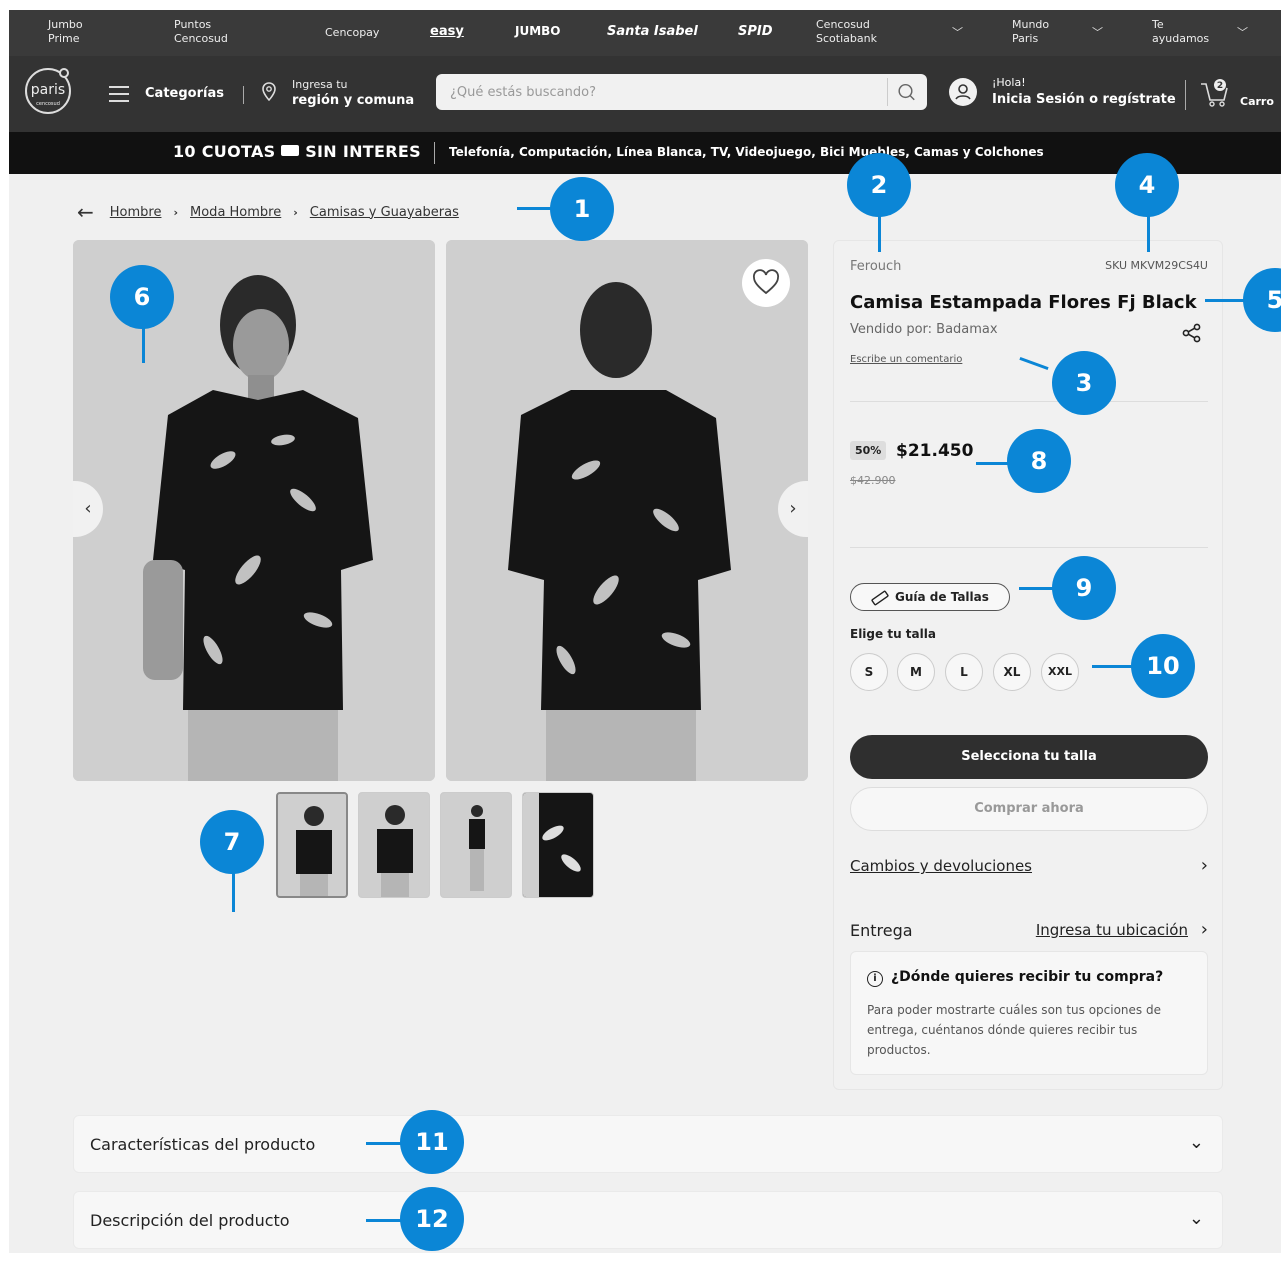  I want to click on hamburger-icon, so click(119, 96).